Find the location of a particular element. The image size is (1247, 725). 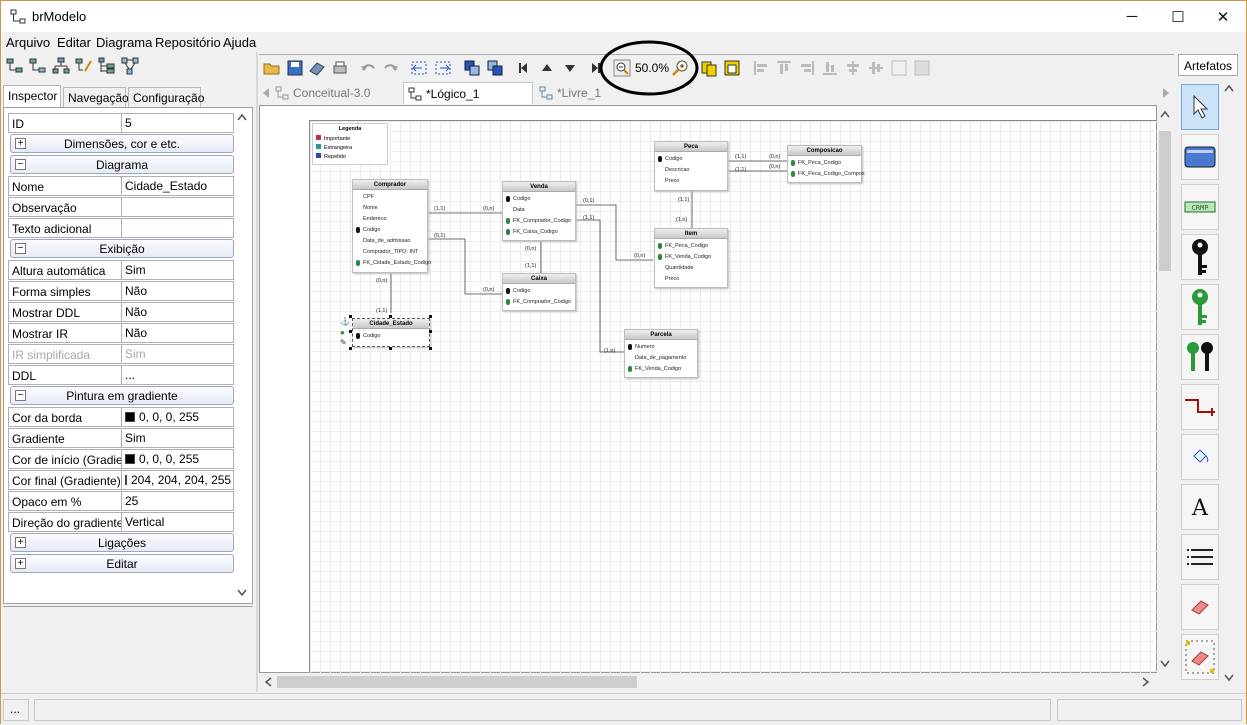

zoom-out-icon is located at coordinates (622, 68).